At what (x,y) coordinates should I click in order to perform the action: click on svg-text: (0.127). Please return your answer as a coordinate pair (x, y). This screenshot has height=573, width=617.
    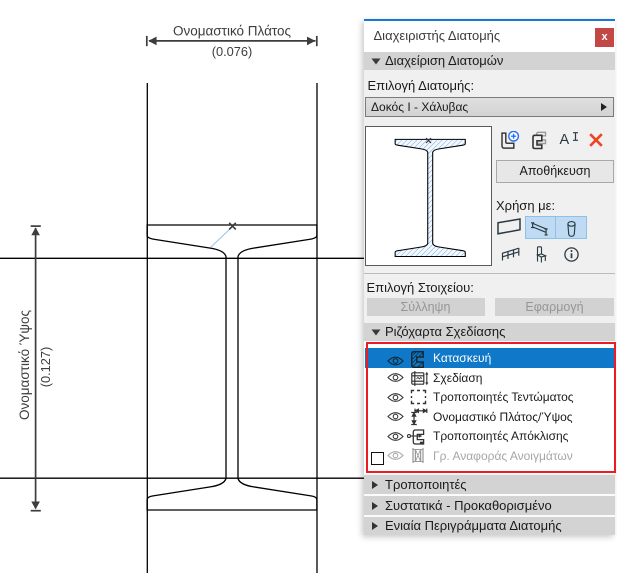
    Looking at the image, I should click on (45, 367).